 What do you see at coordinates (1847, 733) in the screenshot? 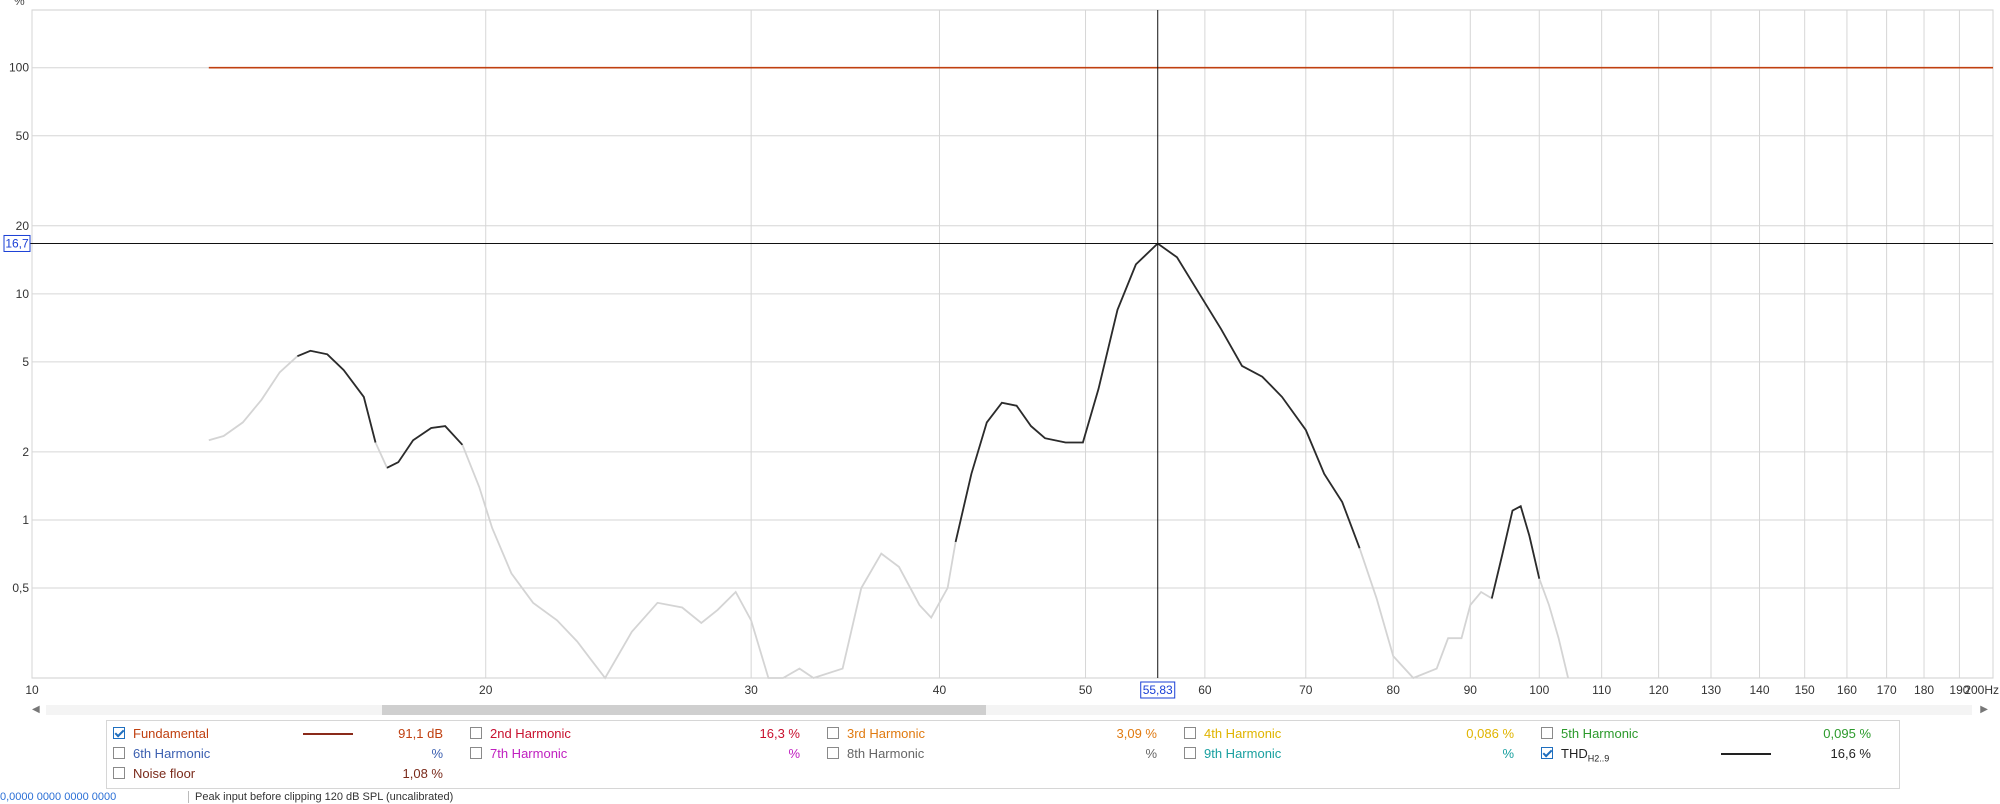
I see `legend-value-h5: 0,095 %` at bounding box center [1847, 733].